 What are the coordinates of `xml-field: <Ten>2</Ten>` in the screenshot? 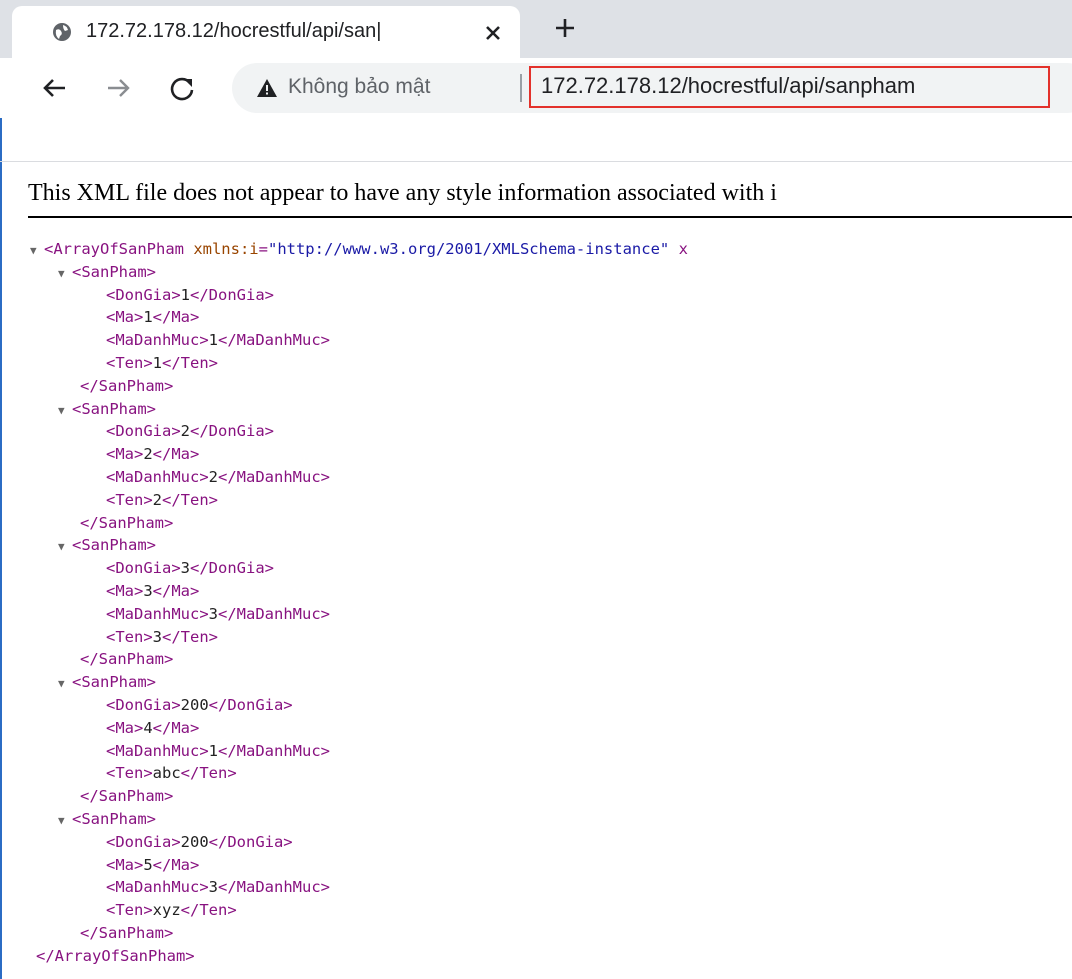 It's located at (162, 500).